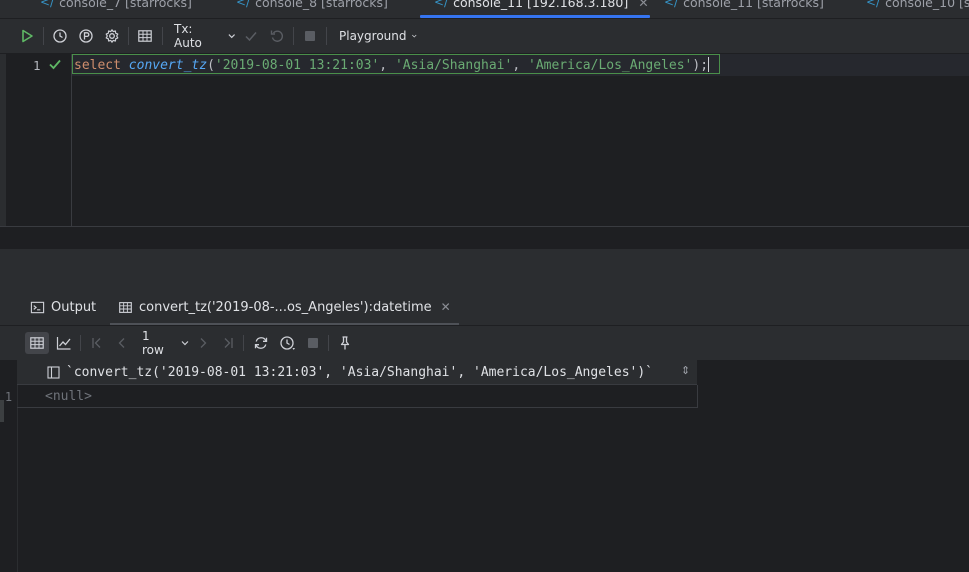 The image size is (969, 572). What do you see at coordinates (484, 343) in the screenshot?
I see `results-toolbar: 1 row` at bounding box center [484, 343].